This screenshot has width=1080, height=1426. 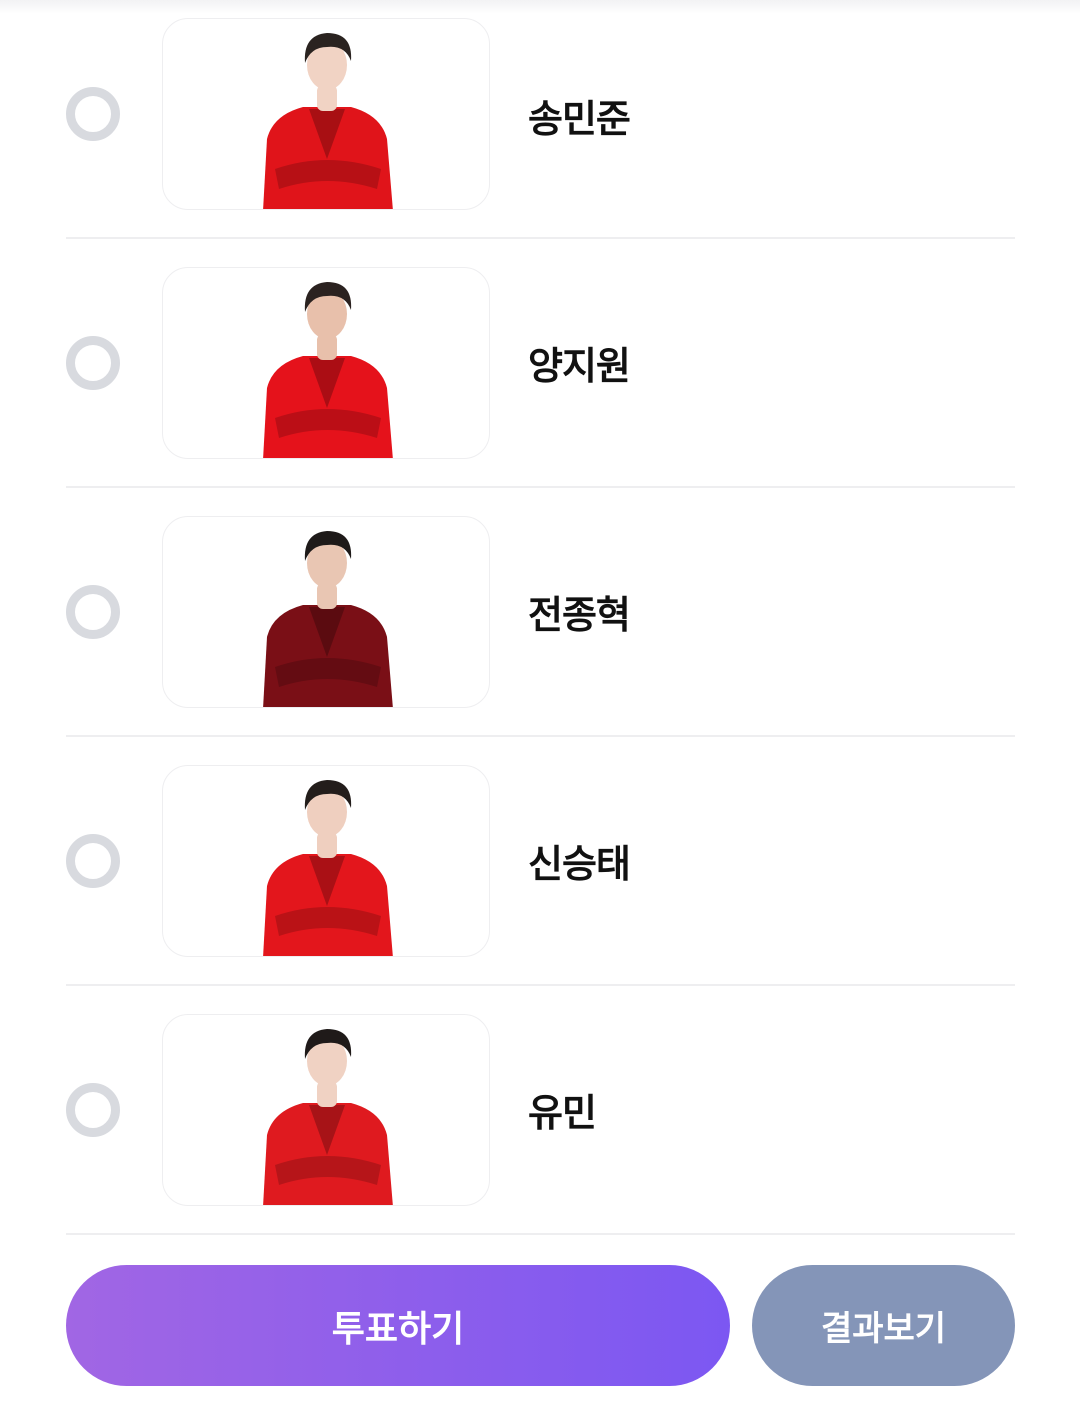 What do you see at coordinates (579, 119) in the screenshot?
I see `candidate-name: 송민준` at bounding box center [579, 119].